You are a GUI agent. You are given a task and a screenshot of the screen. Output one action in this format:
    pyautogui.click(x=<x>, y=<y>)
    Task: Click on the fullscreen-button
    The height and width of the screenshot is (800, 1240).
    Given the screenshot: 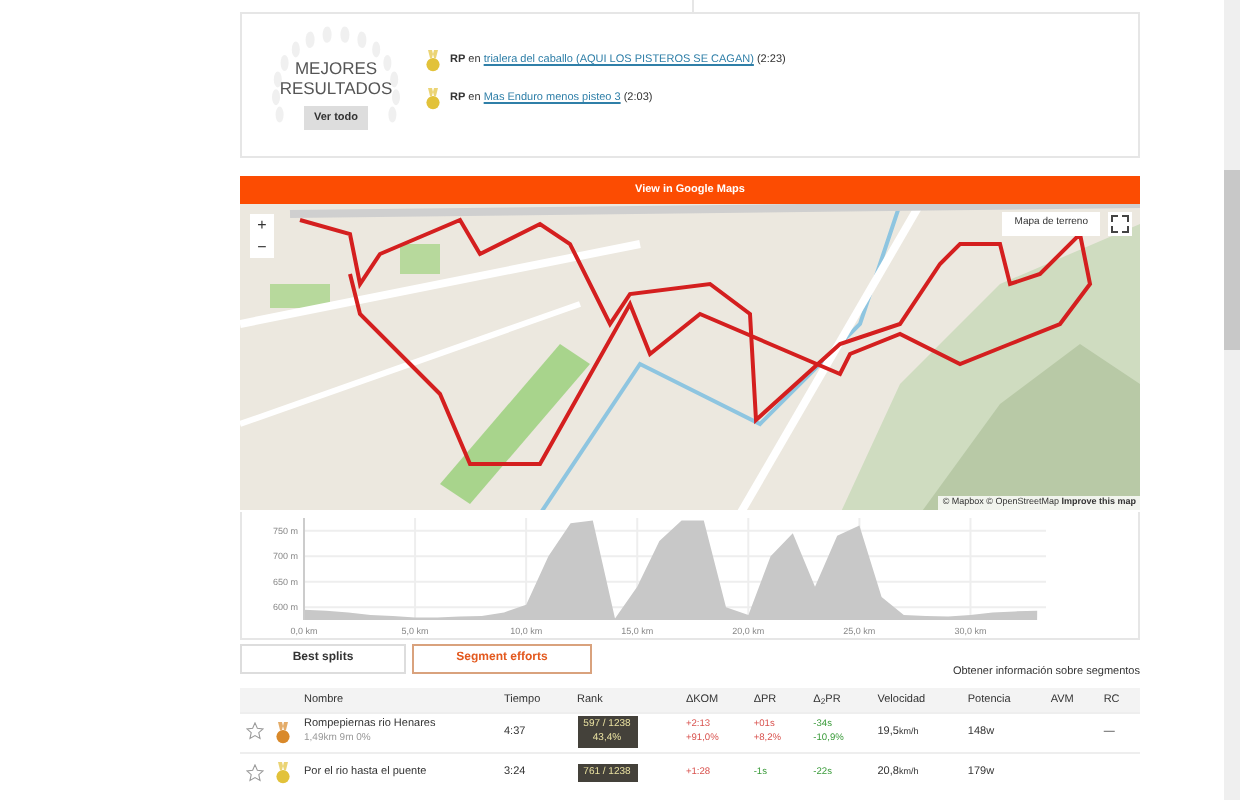 What is the action you would take?
    pyautogui.click(x=1120, y=224)
    